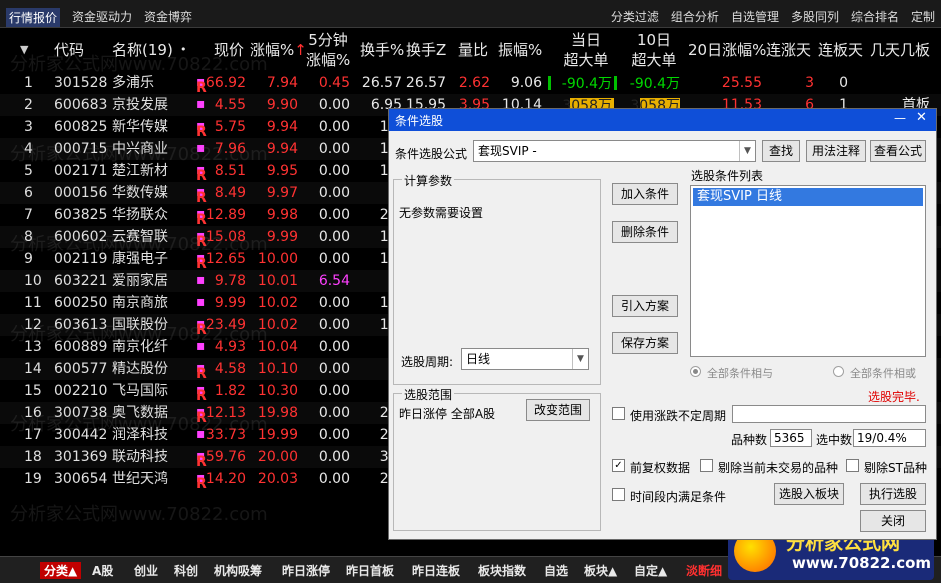 This screenshot has height=583, width=941. What do you see at coordinates (81, 281) in the screenshot?
I see `stock-code: 603221` at bounding box center [81, 281].